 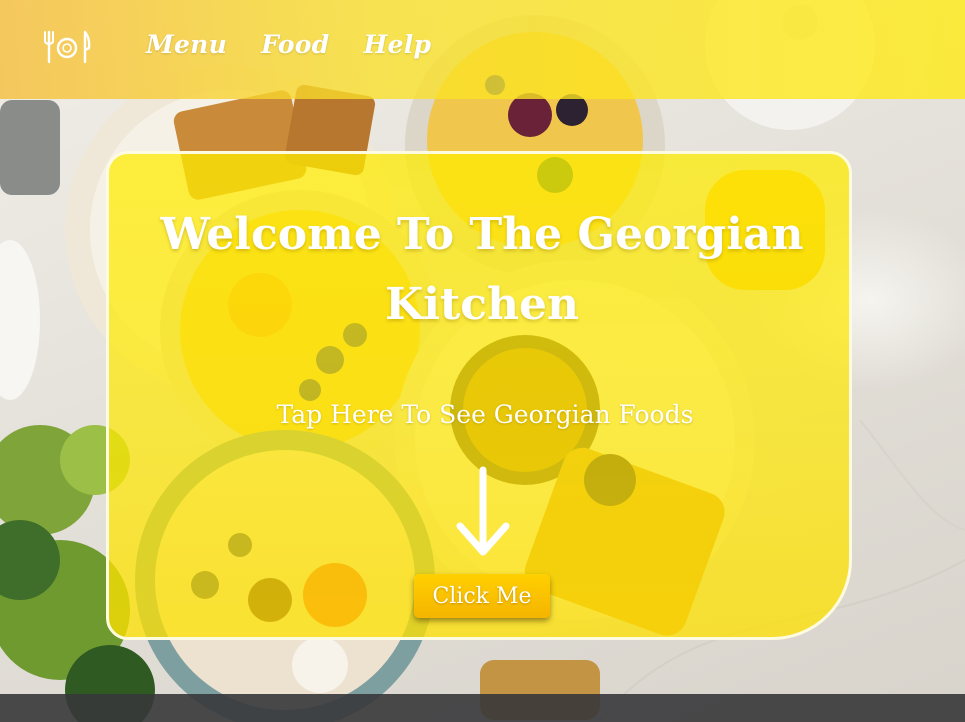 What do you see at coordinates (482, 234) in the screenshot?
I see `hero-title-line1: Welcome To The Georgian` at bounding box center [482, 234].